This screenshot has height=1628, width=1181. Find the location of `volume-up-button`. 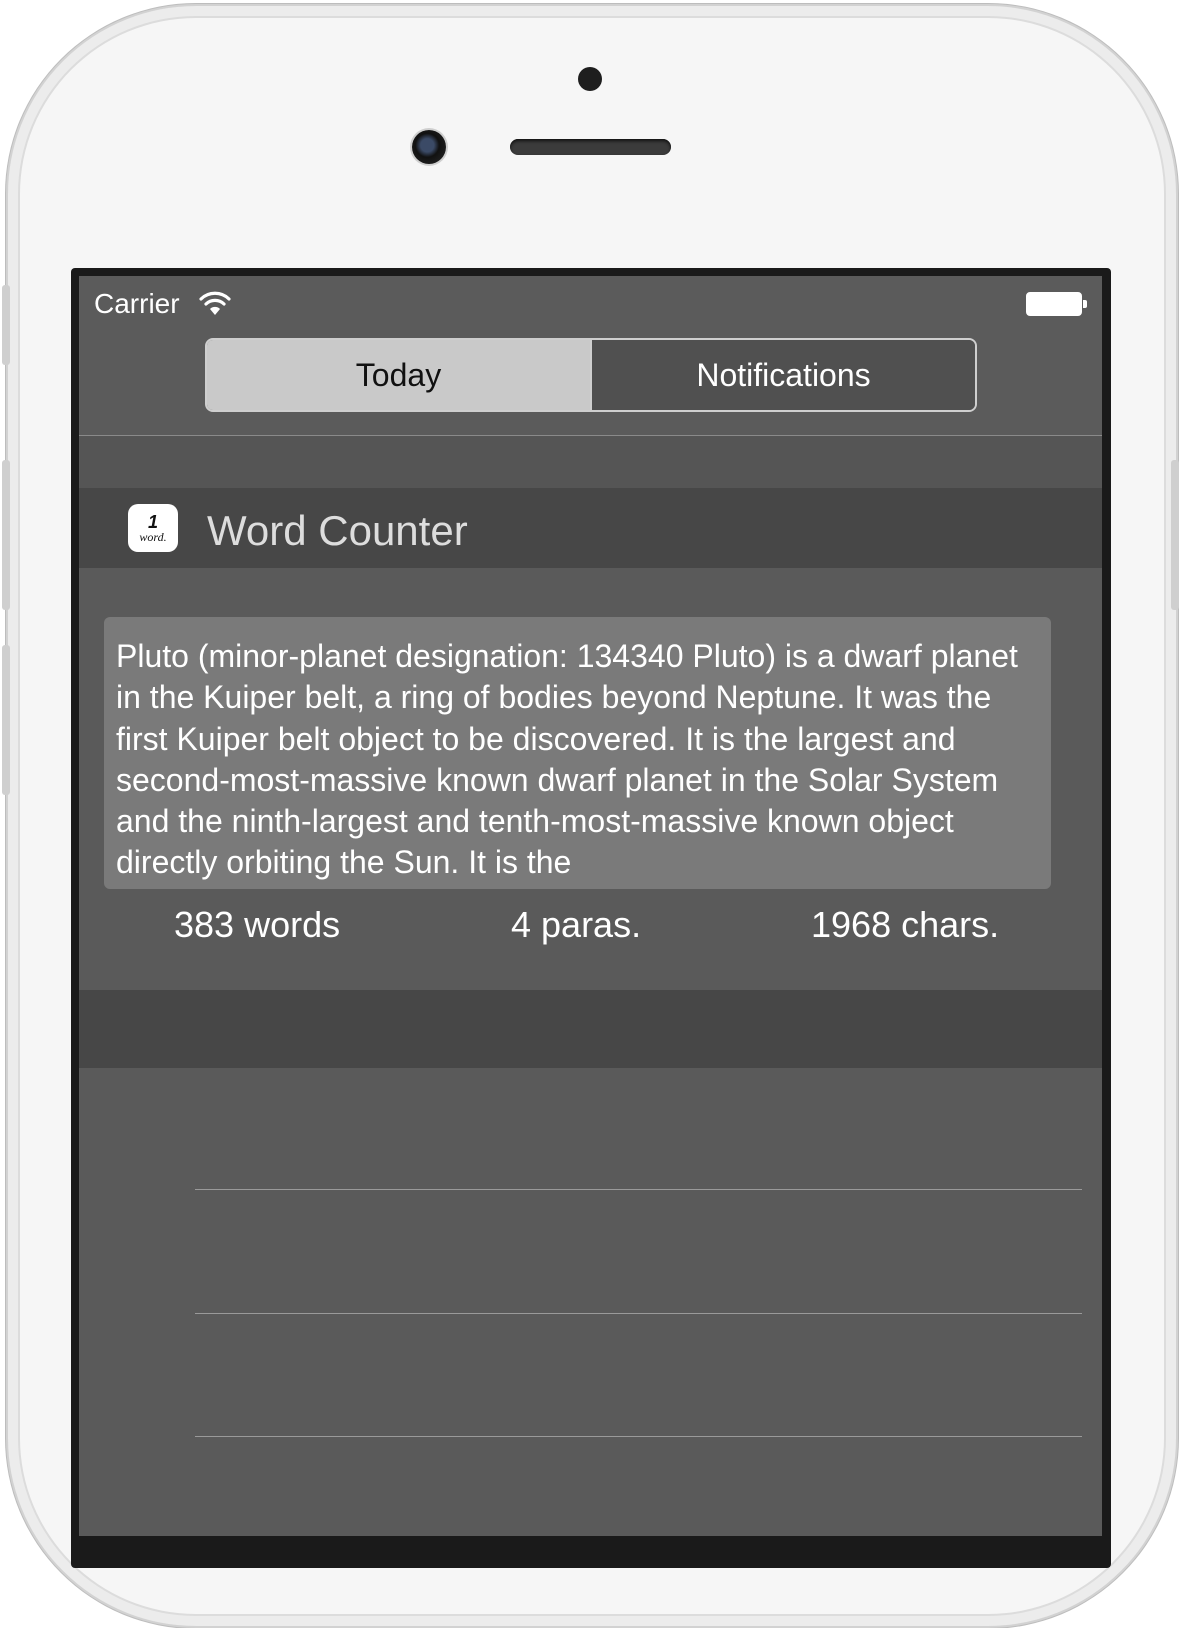

volume-up-button is located at coordinates (6, 535).